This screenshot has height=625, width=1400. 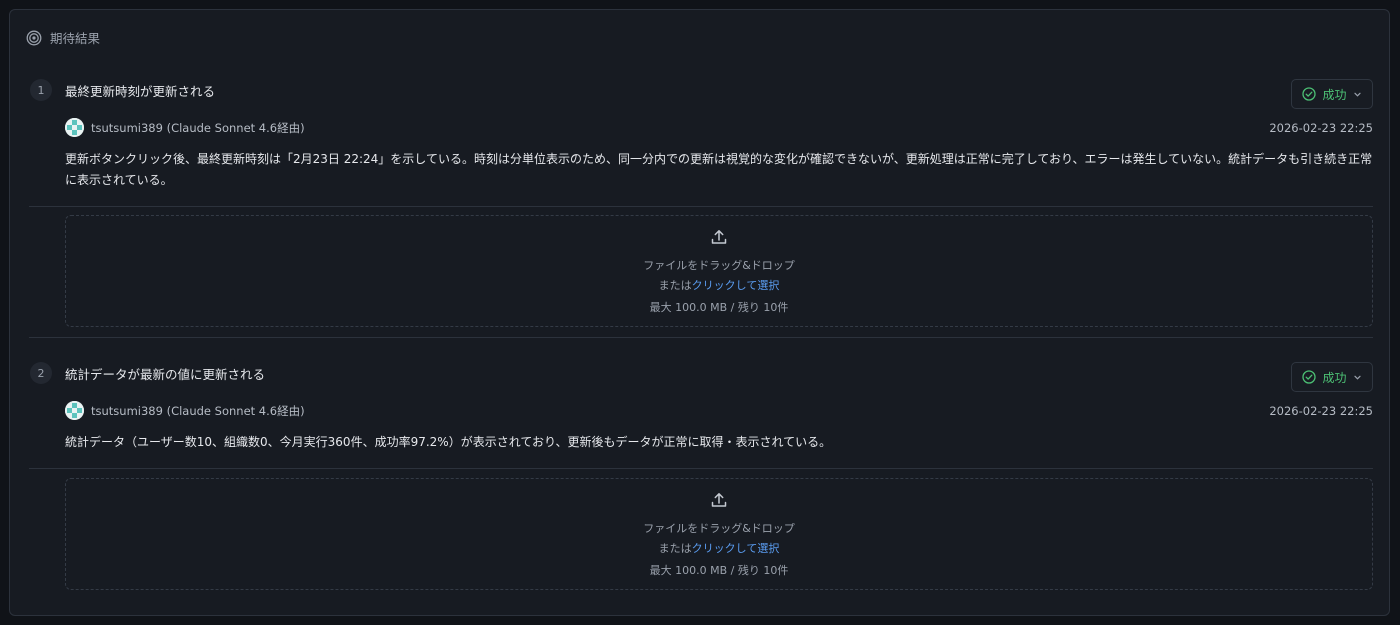 What do you see at coordinates (165, 374) in the screenshot?
I see `item-title: 統計データが最新の値に更新される` at bounding box center [165, 374].